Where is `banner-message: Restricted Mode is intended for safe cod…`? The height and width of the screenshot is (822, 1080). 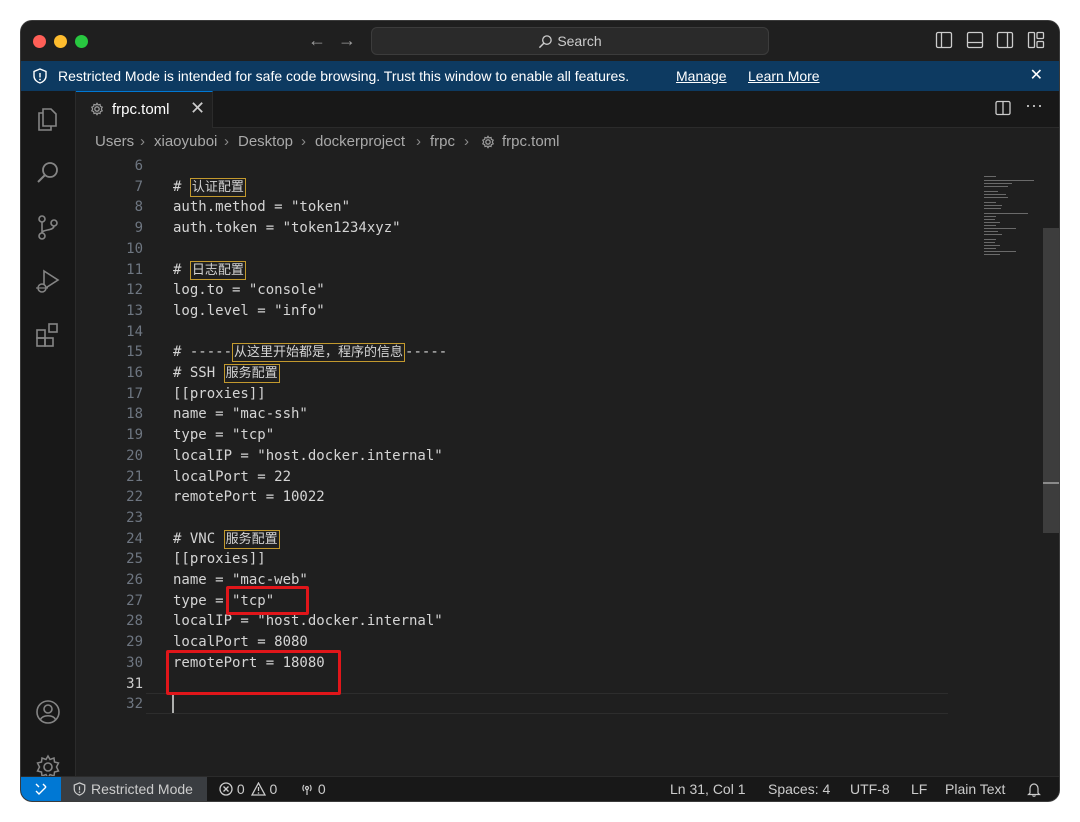 banner-message: Restricted Mode is intended for safe cod… is located at coordinates (344, 76).